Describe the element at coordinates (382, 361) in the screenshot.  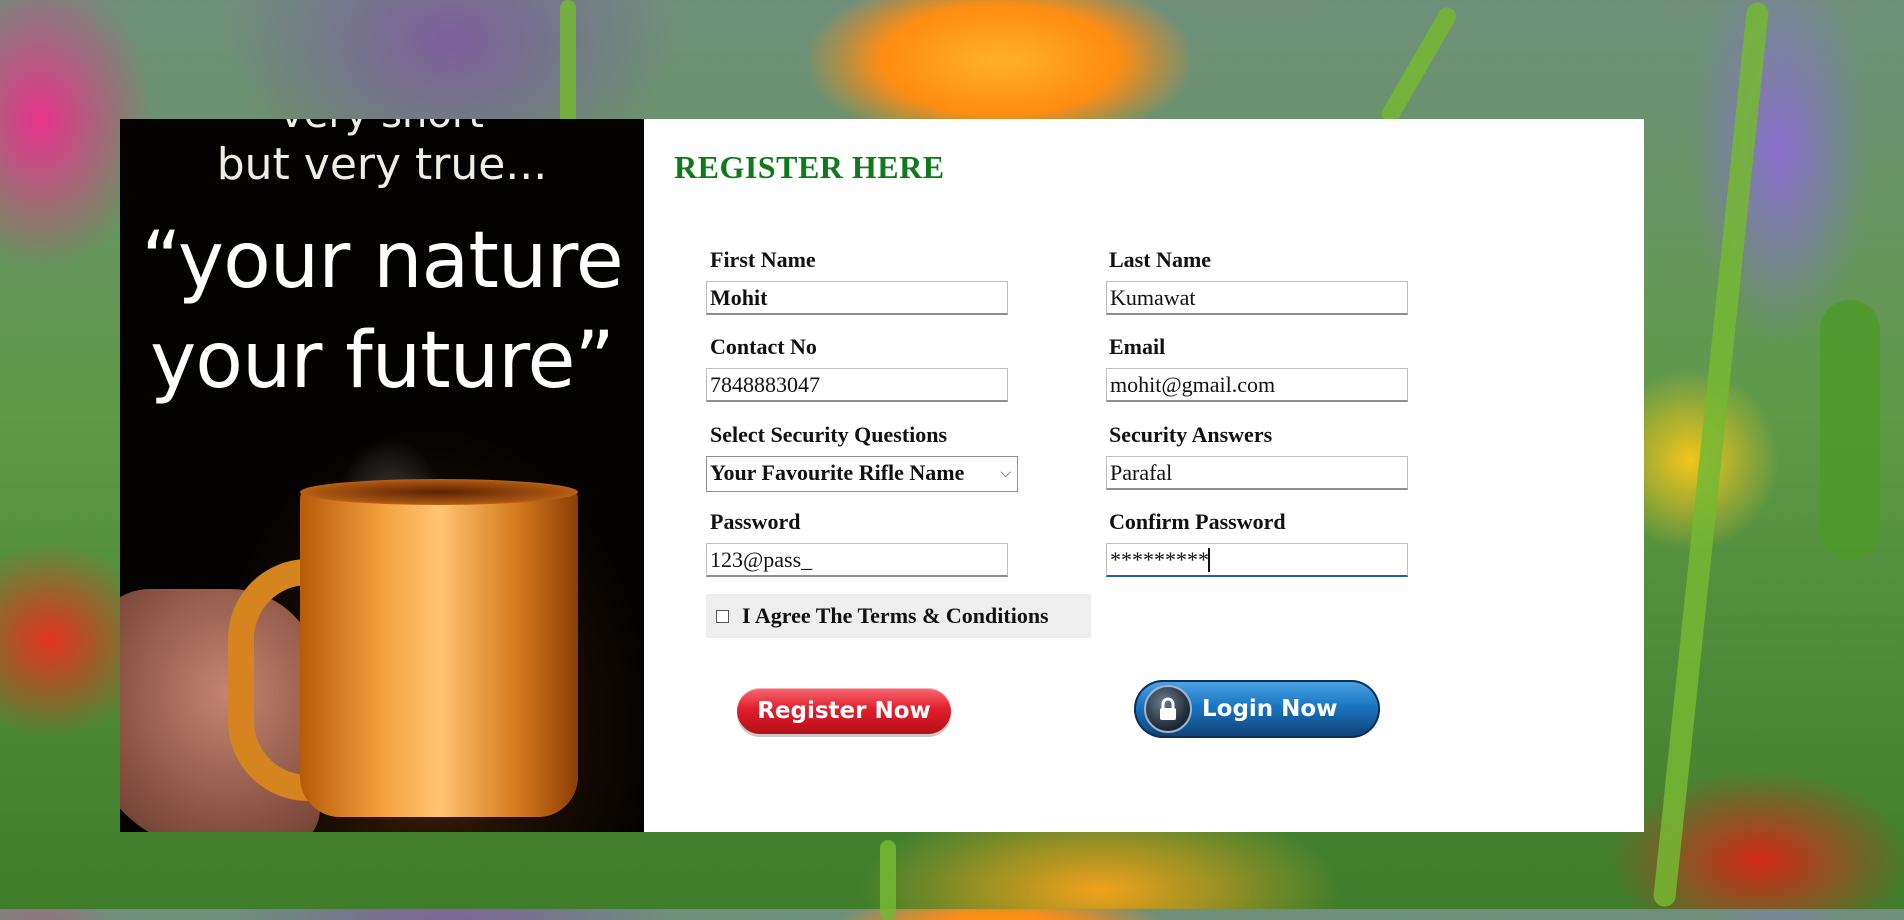
I see `poster-quote-line2: your future”` at that location.